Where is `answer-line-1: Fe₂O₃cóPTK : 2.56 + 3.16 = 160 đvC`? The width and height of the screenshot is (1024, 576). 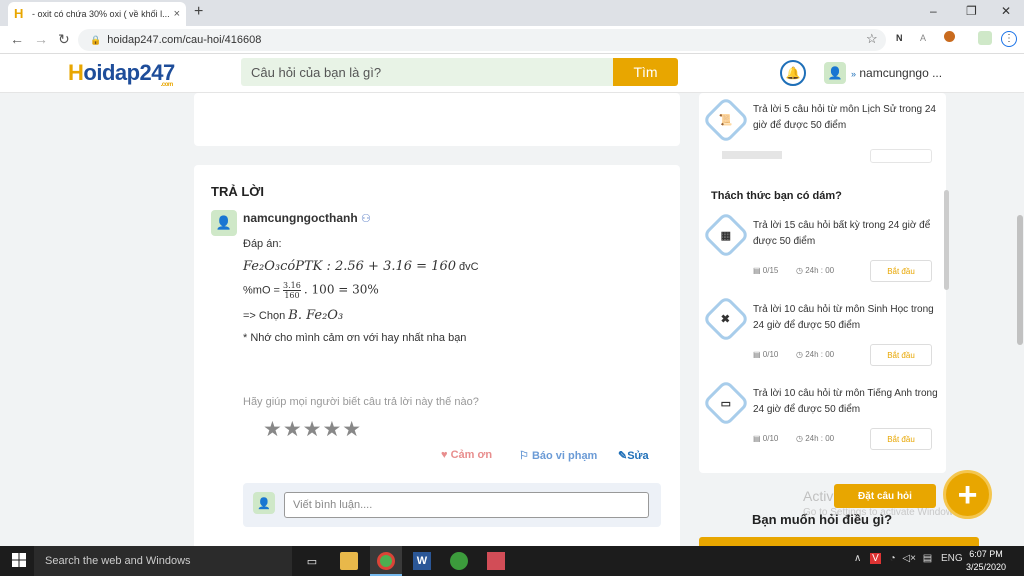
answer-line-1: Fe₂O₃cóPTK : 2.56 + 3.16 = 160 đvC is located at coordinates (361, 266).